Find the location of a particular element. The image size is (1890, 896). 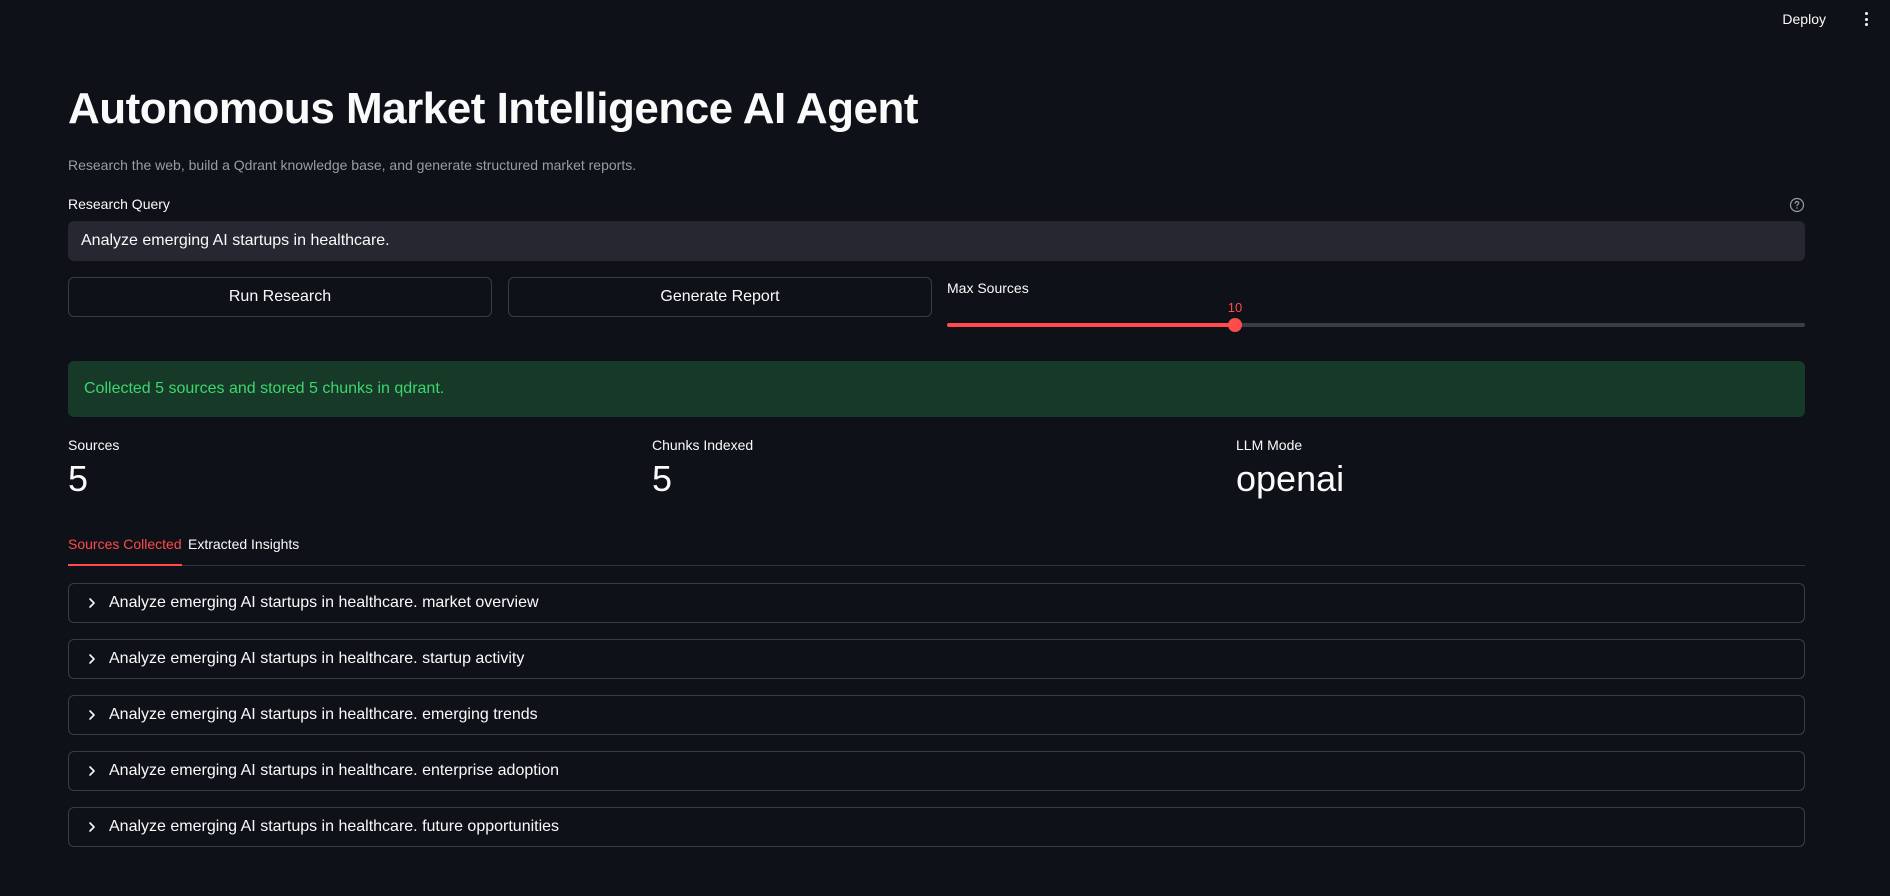

research-query-label: Research Query is located at coordinates (119, 204).